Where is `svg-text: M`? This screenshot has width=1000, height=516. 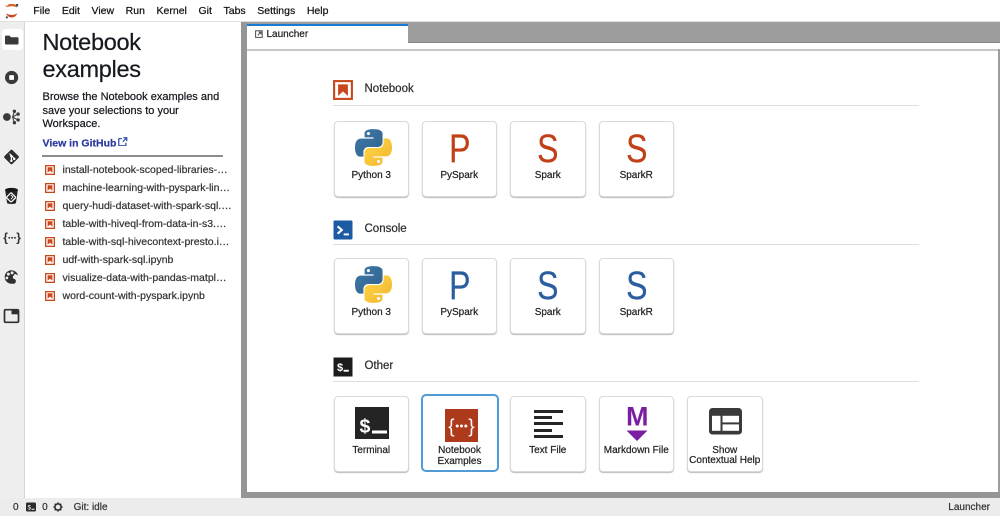
svg-text: M is located at coordinates (637, 418).